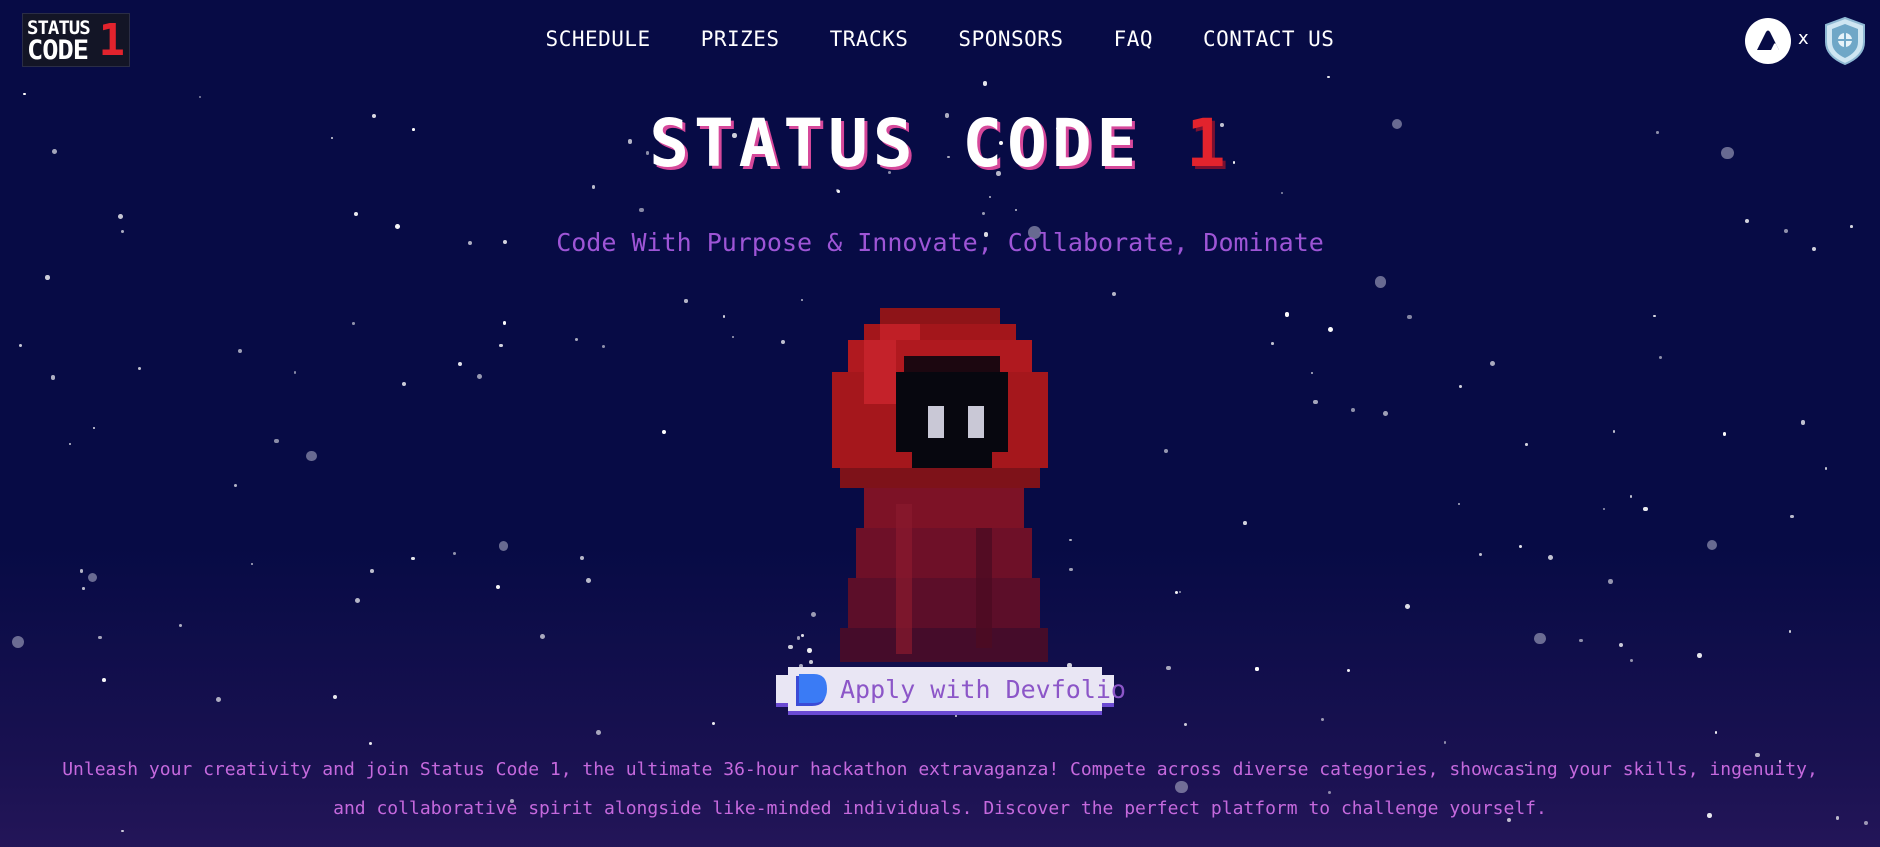 The height and width of the screenshot is (847, 1880). What do you see at coordinates (940, 143) in the screenshot?
I see `page-title: STATUS CODE 1` at bounding box center [940, 143].